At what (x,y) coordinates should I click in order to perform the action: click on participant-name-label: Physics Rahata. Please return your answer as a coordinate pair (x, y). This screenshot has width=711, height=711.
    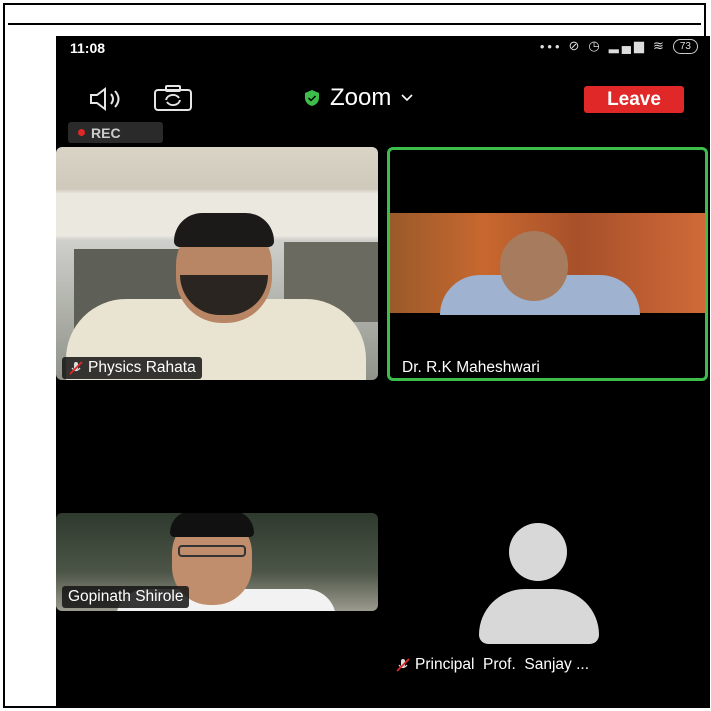
    Looking at the image, I should click on (132, 368).